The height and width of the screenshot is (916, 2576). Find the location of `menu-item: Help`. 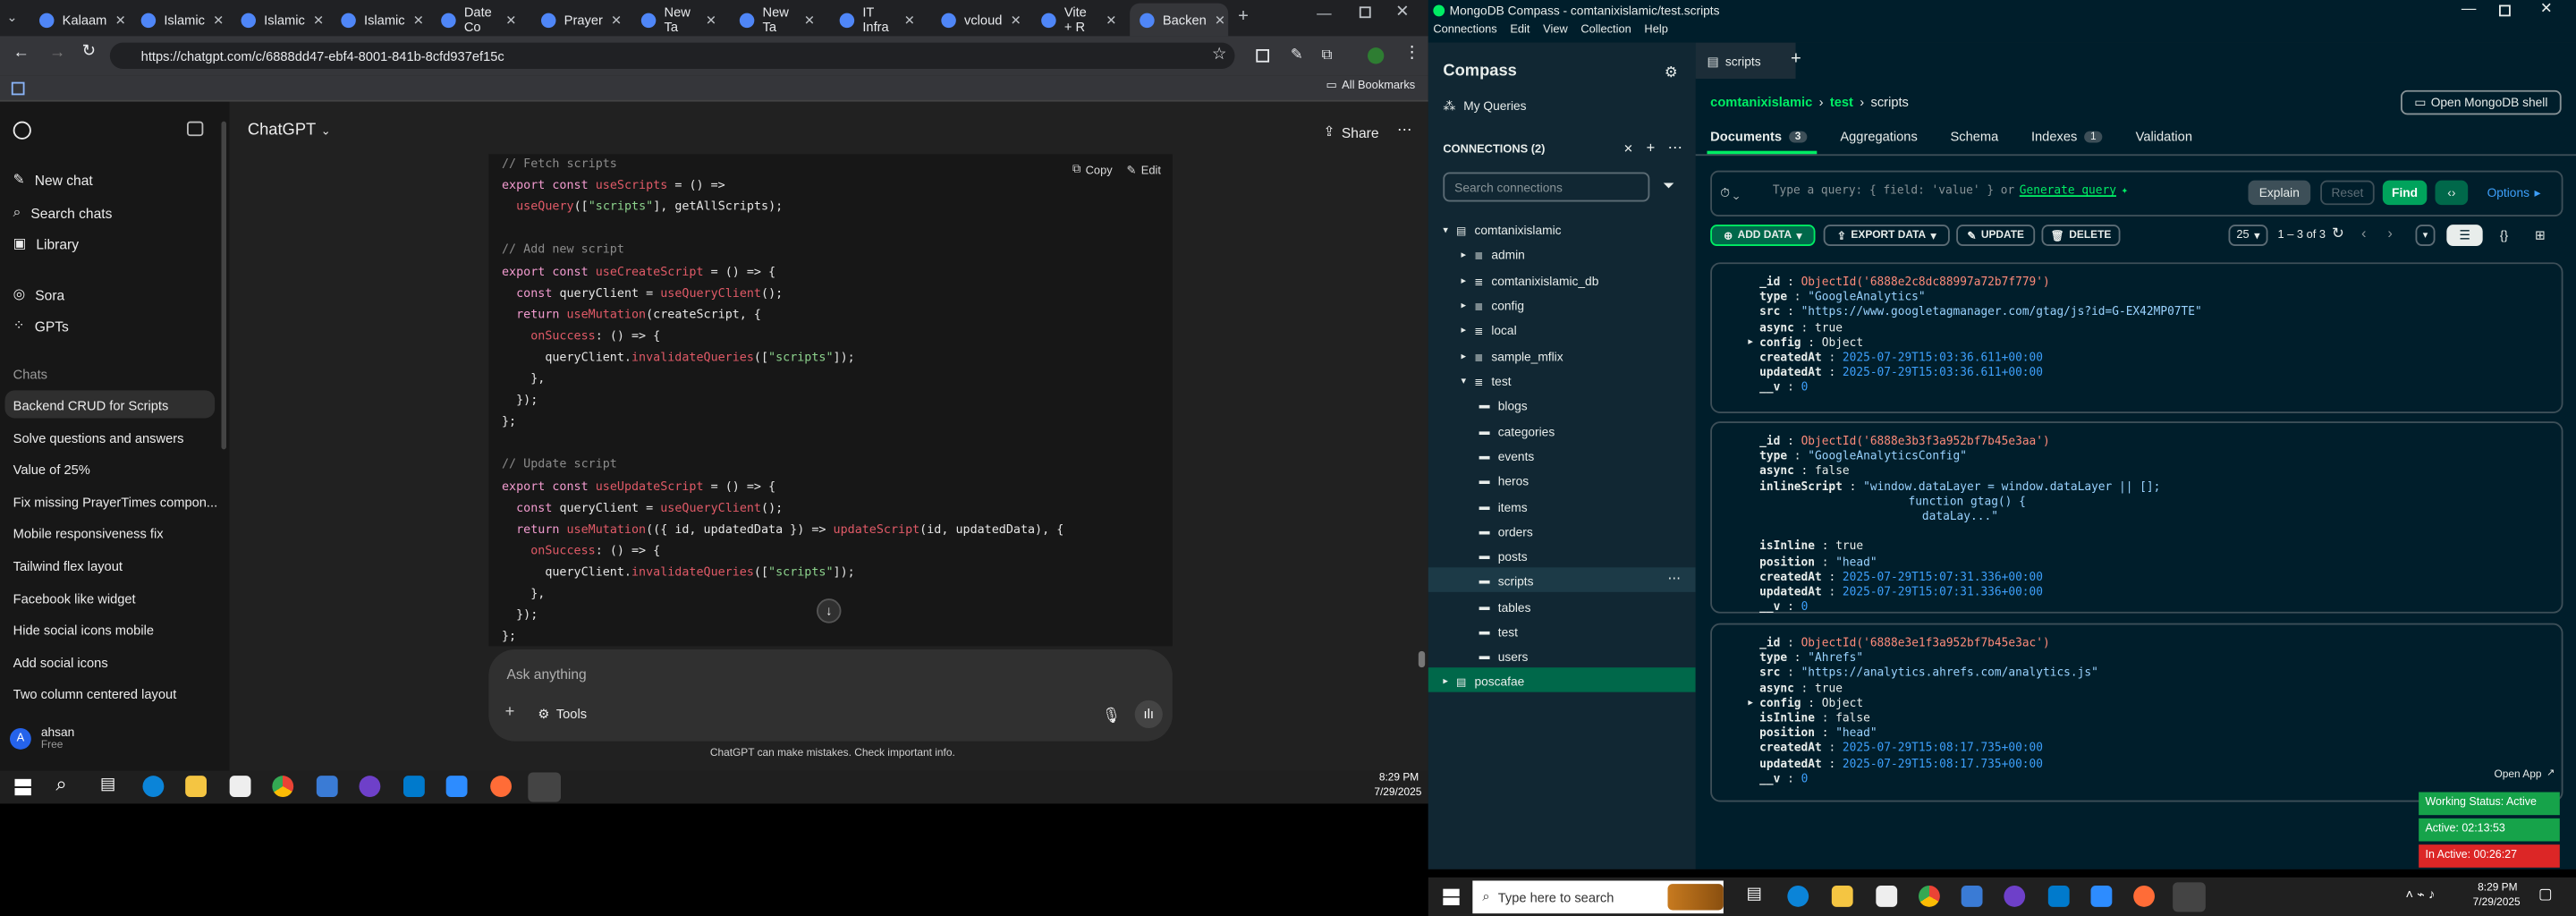

menu-item: Help is located at coordinates (1655, 30).